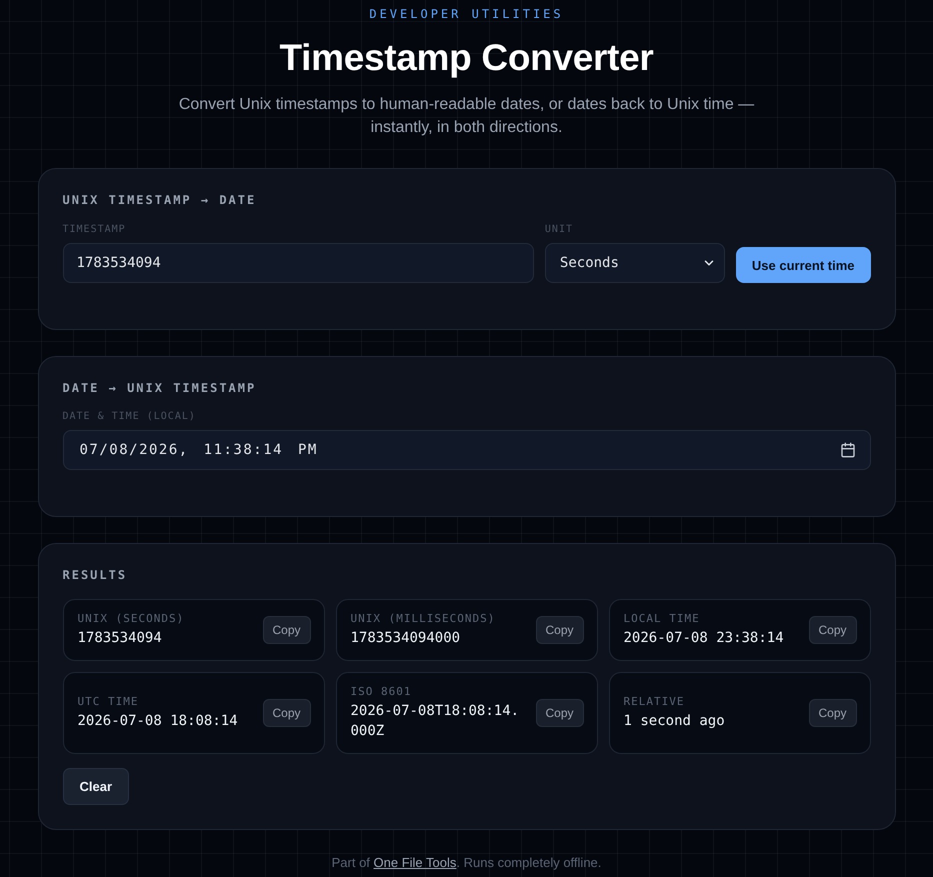  Describe the element at coordinates (94, 230) in the screenshot. I see `field-label: TIMESTAMP` at that location.